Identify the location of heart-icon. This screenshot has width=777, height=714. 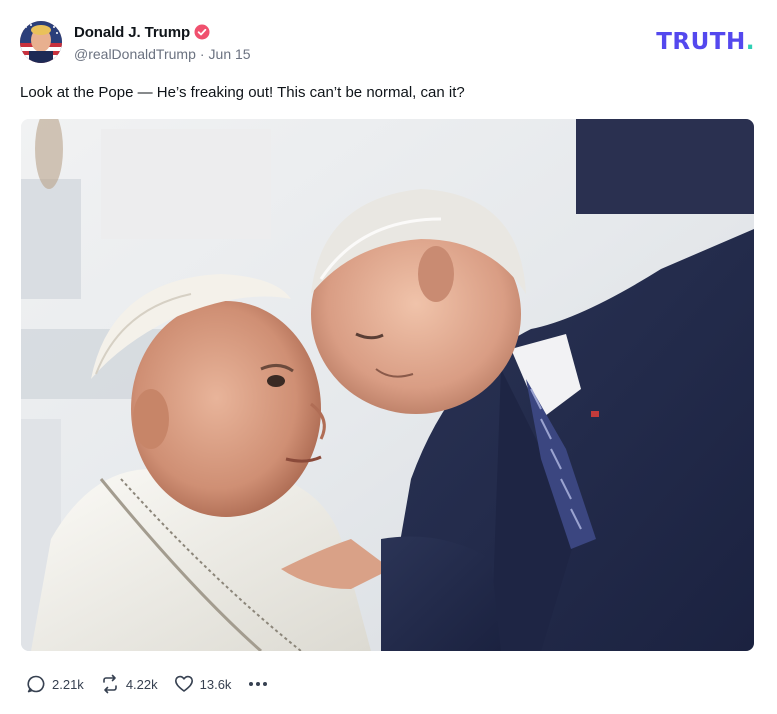
(184, 684).